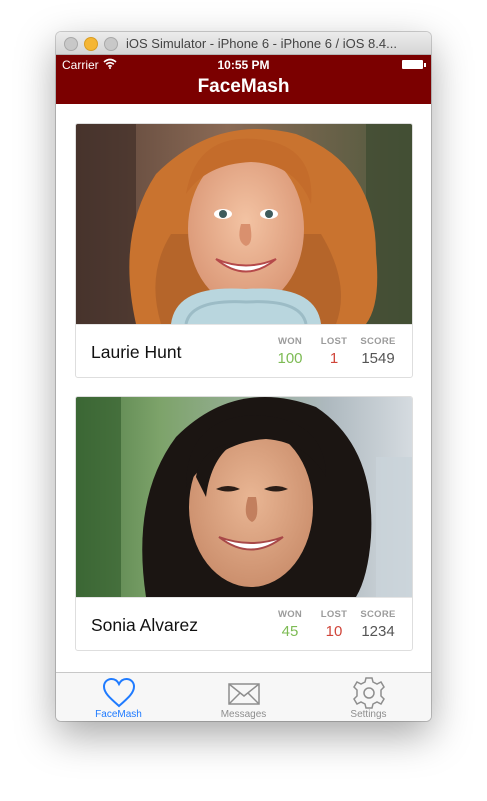 The image size is (487, 801). I want to click on heart-icon, so click(119, 692).